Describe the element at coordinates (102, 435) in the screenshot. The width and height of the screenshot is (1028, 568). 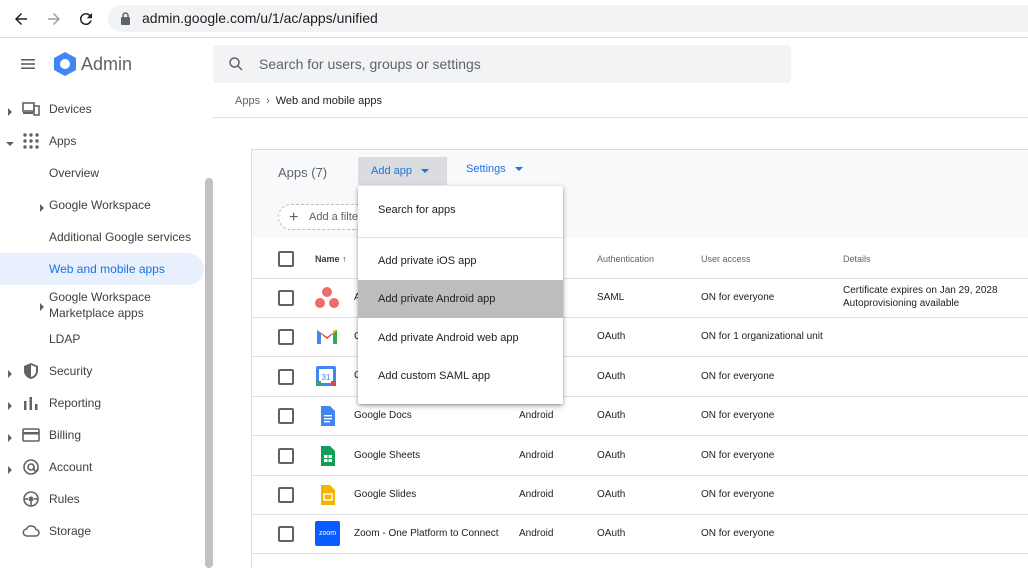
I see `sidebar-item-billing: Billing` at that location.